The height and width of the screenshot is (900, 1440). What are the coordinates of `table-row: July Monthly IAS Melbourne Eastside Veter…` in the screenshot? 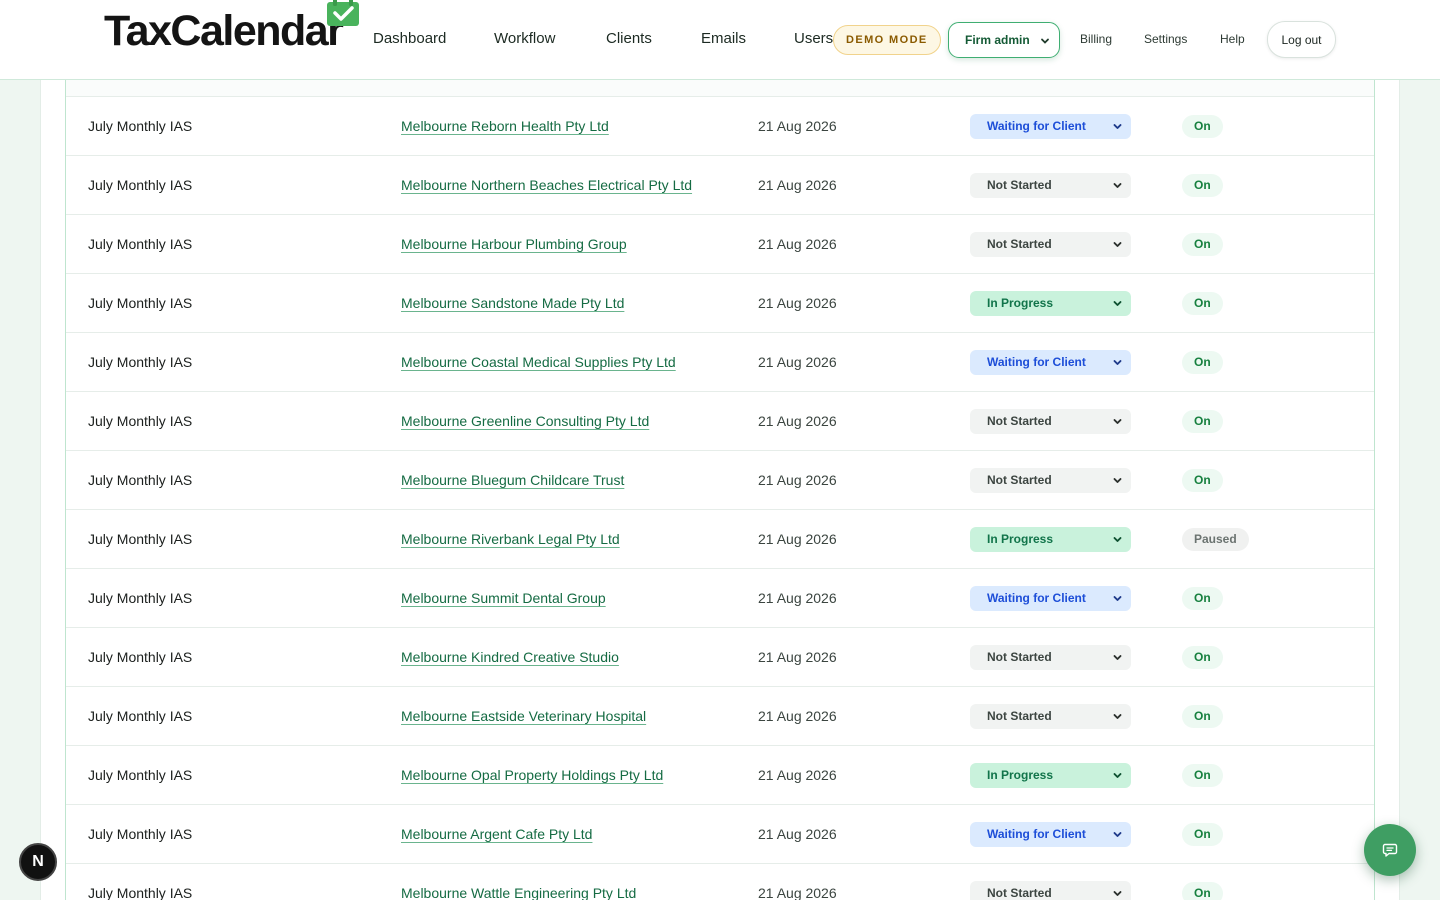 It's located at (720, 716).